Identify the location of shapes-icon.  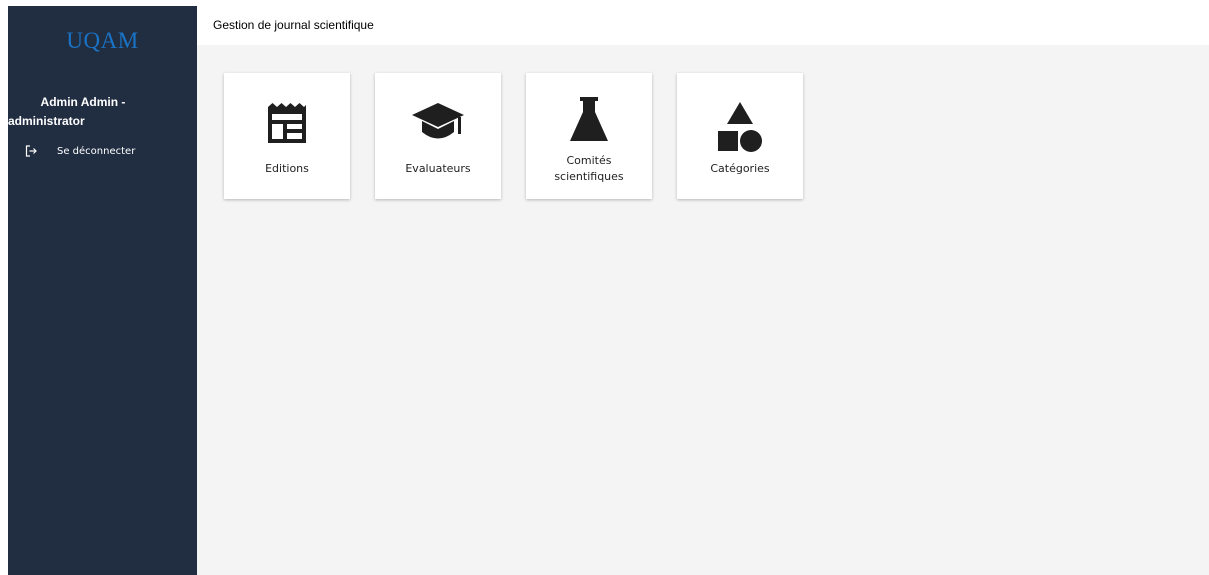
(740, 128).